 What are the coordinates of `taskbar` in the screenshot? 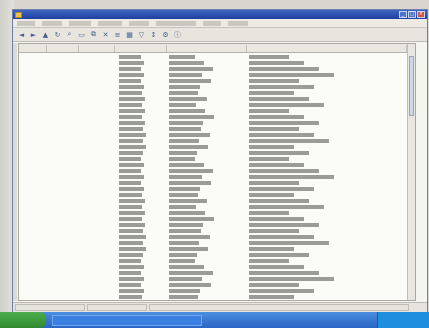 It's located at (214, 320).